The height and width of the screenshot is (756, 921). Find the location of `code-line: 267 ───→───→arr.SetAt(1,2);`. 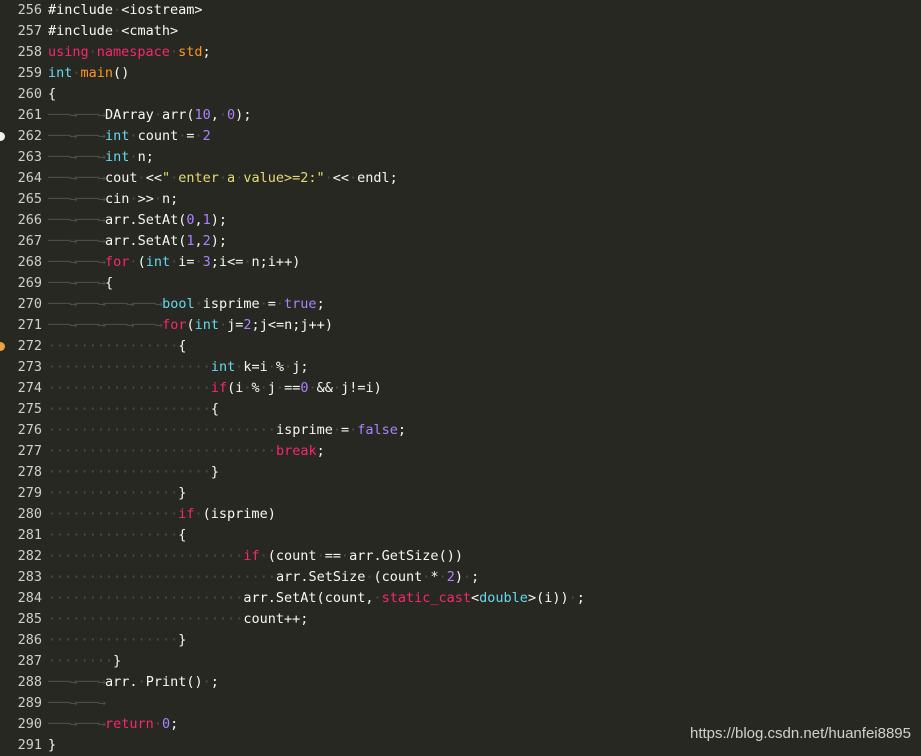

code-line: 267 ───→───→arr.SetAt(1,2); is located at coordinates (460, 241).